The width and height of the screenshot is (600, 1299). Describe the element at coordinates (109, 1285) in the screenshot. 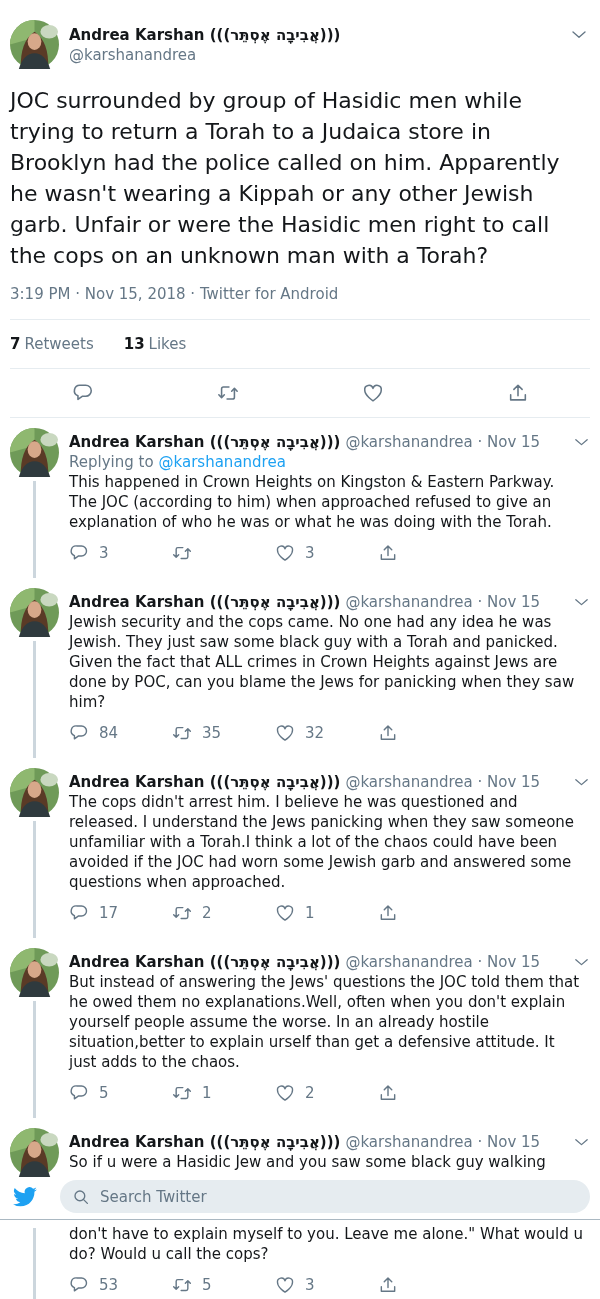

I see `replie-count: 53` at that location.